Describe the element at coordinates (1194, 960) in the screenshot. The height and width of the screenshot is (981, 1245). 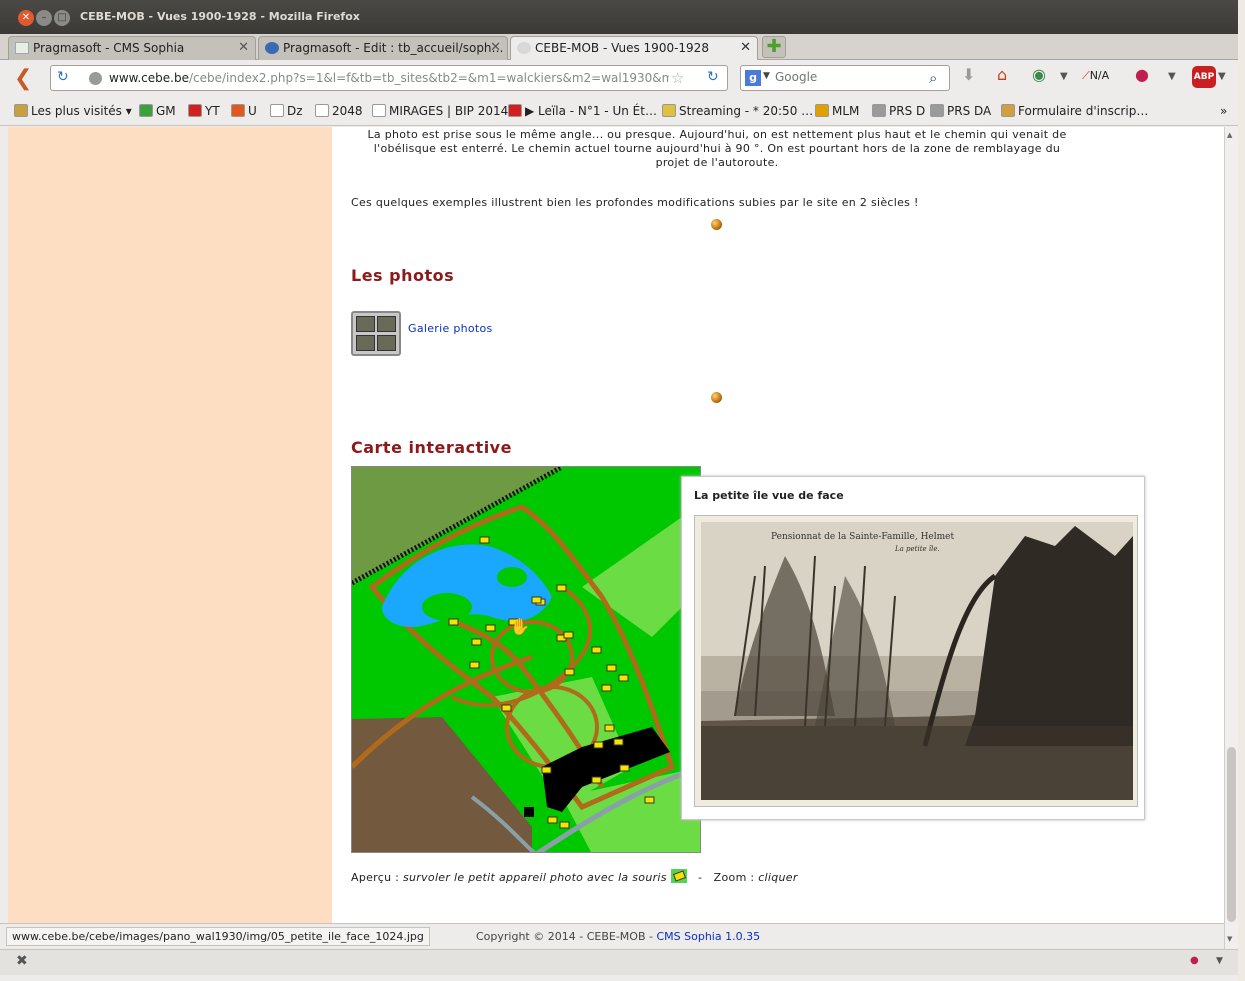
I see `addon-status-icon: ●` at that location.